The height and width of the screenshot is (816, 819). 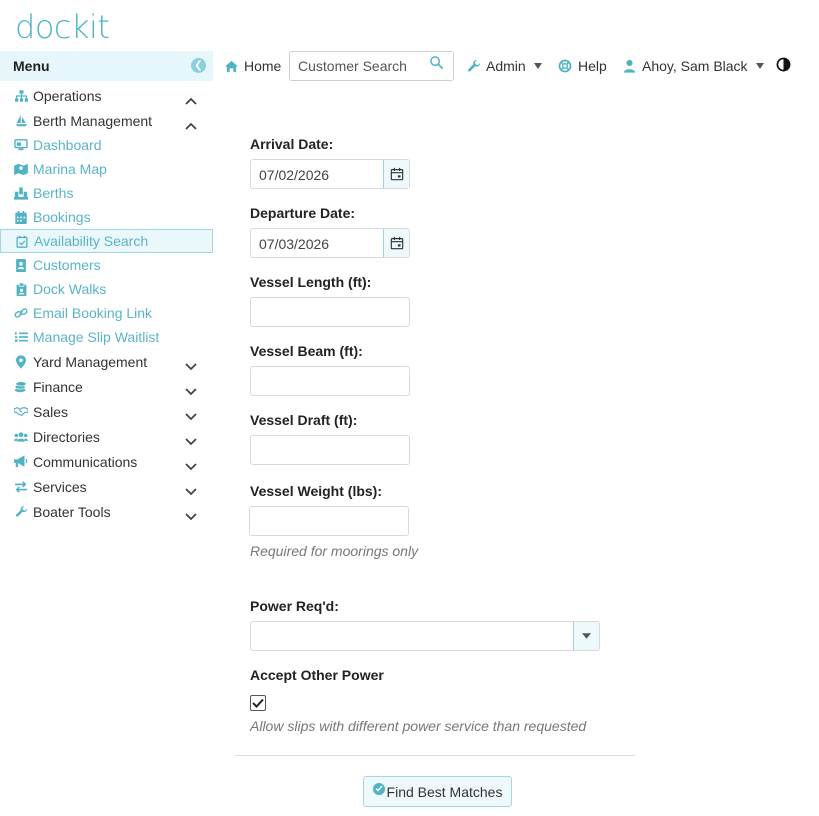 I want to click on search-icon, so click(x=436, y=65).